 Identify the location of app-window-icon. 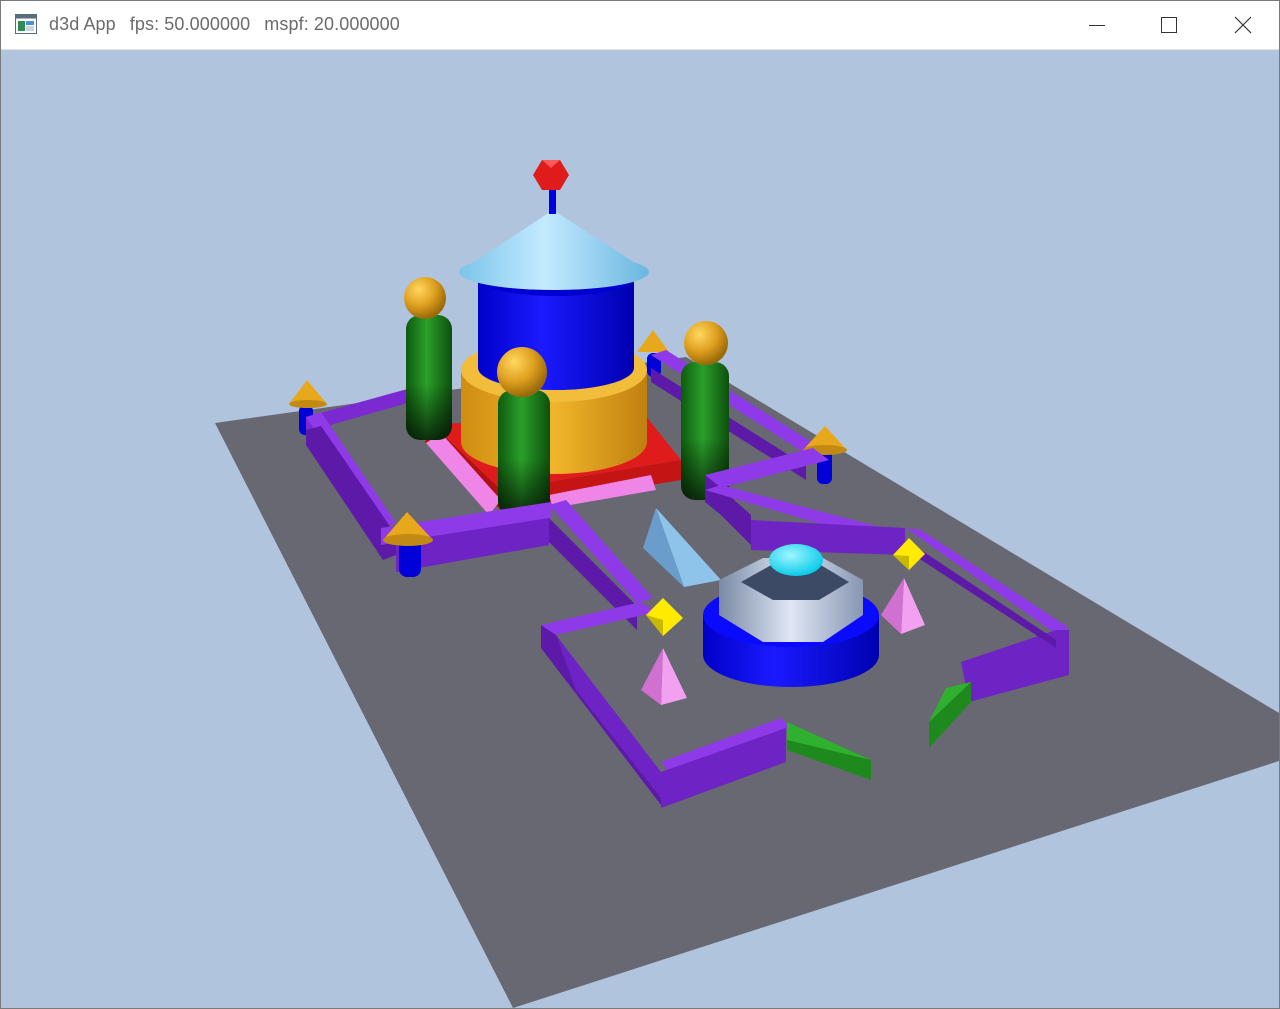
(26, 24).